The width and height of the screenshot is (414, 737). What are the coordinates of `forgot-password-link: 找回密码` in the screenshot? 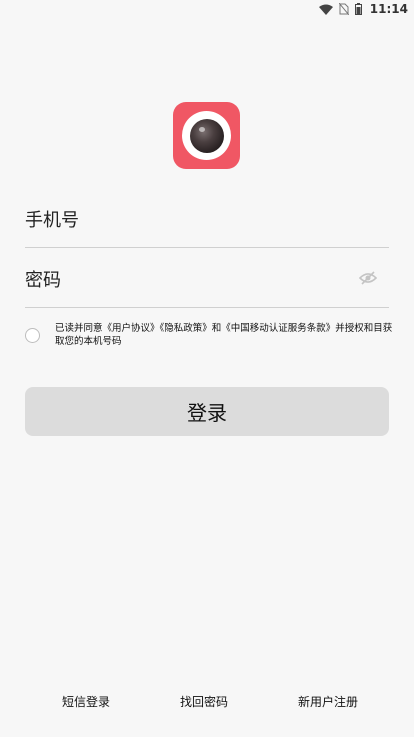 It's located at (204, 701).